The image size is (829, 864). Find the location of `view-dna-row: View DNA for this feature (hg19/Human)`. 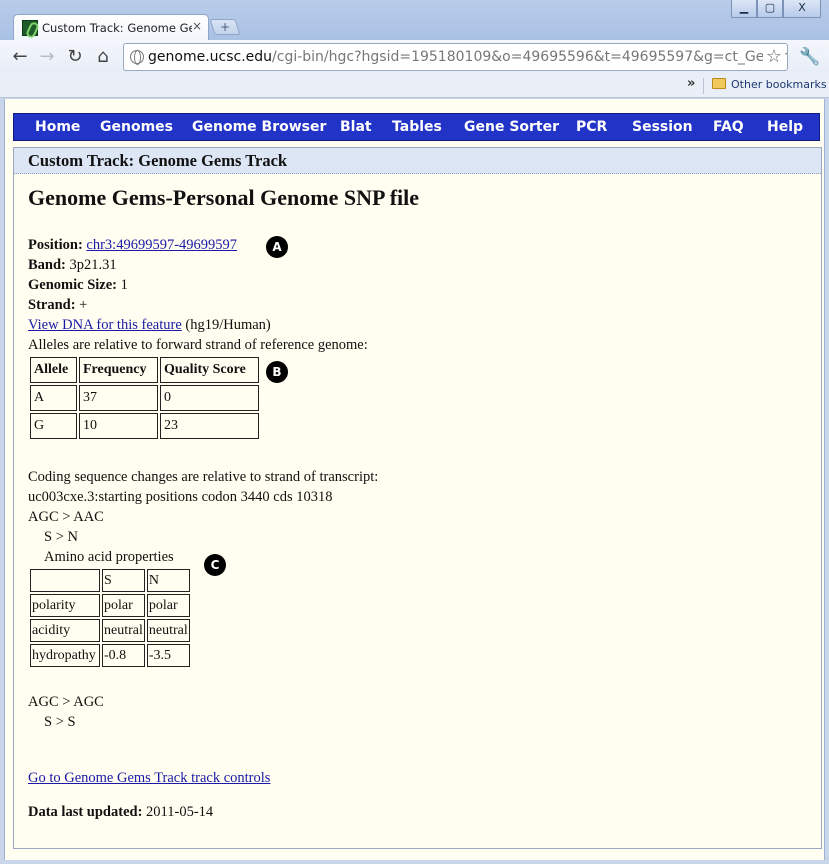

view-dna-row: View DNA for this feature (hg19/Human) is located at coordinates (149, 325).